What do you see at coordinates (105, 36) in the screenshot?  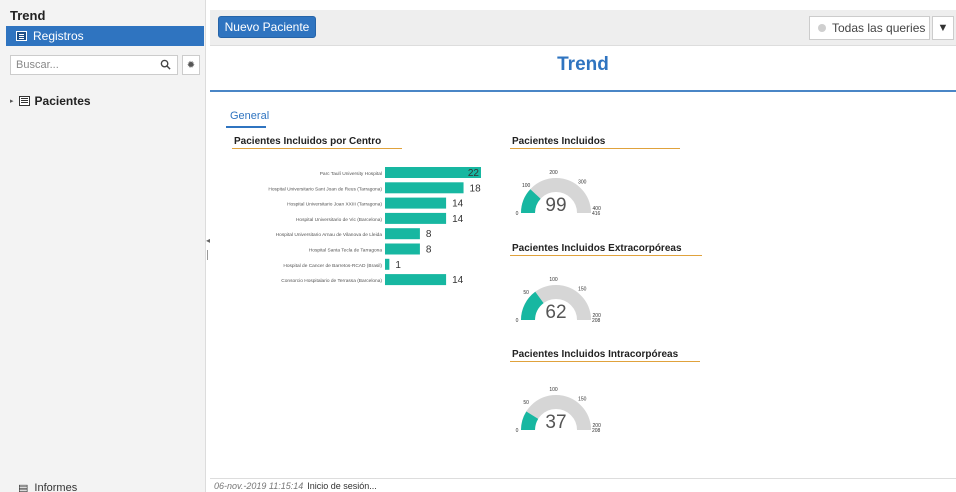 I see `sidebar-item-registros: Registros` at bounding box center [105, 36].